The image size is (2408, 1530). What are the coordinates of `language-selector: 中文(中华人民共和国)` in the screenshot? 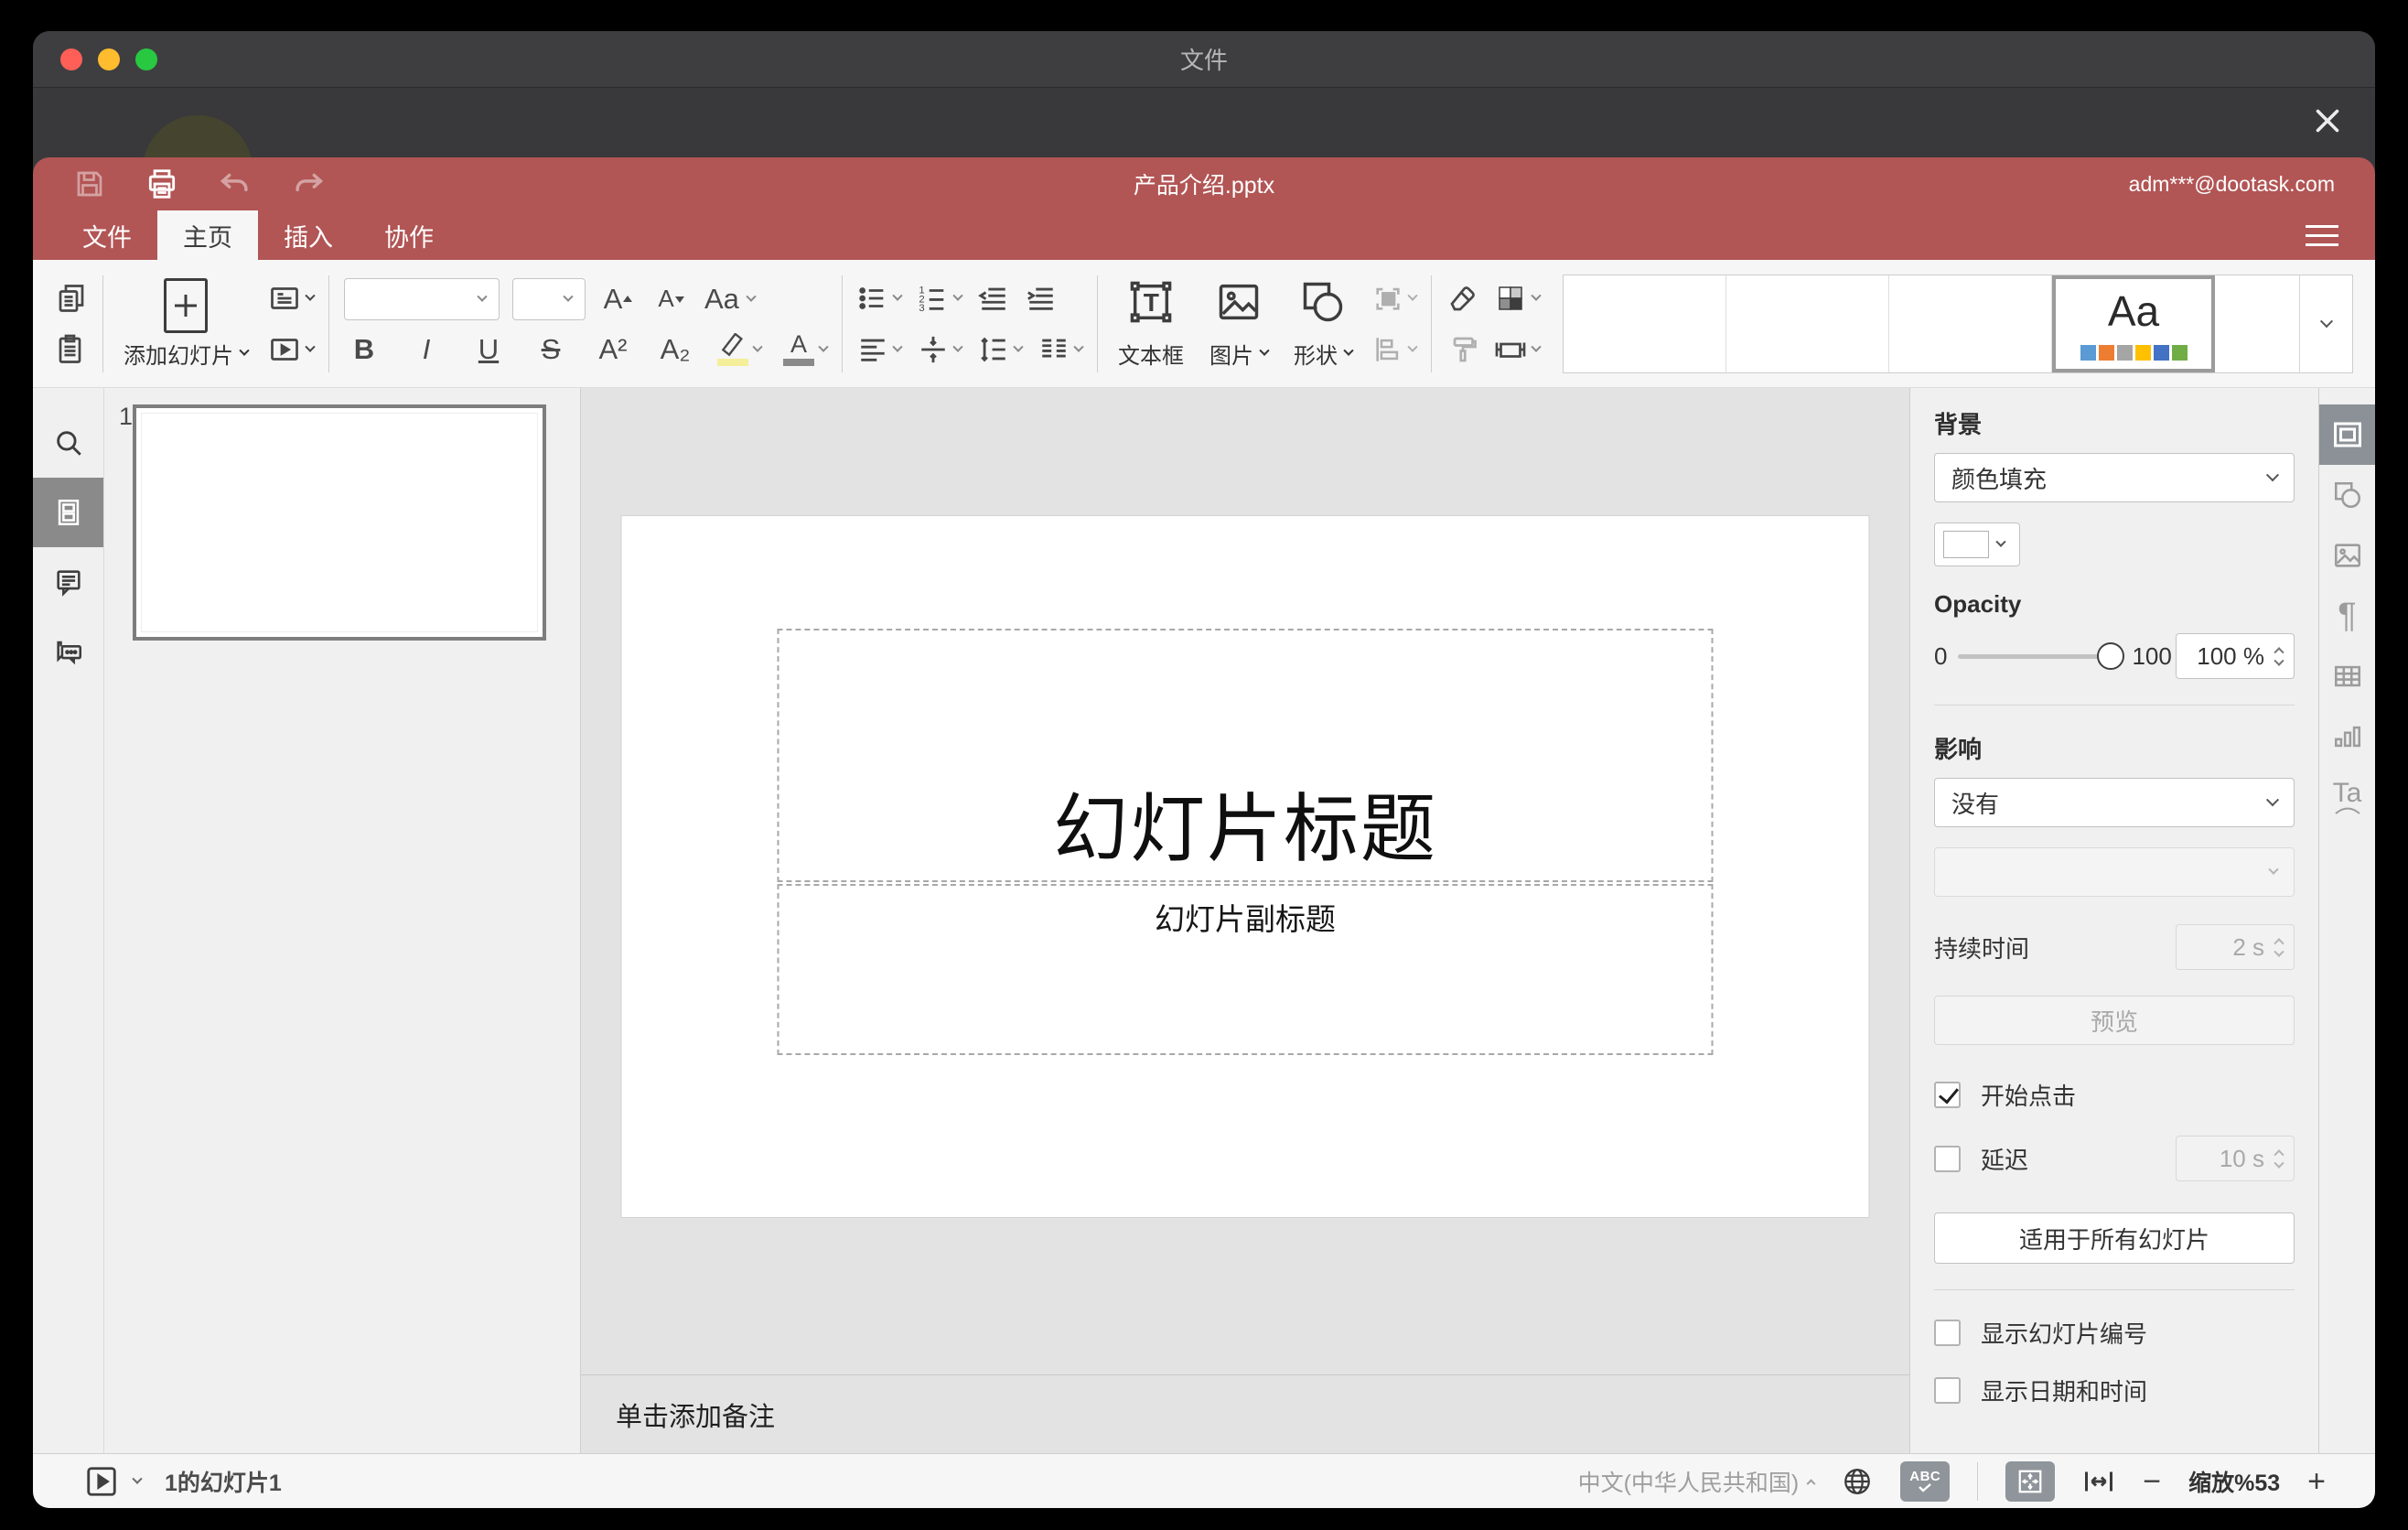 It's located at (1697, 1481).